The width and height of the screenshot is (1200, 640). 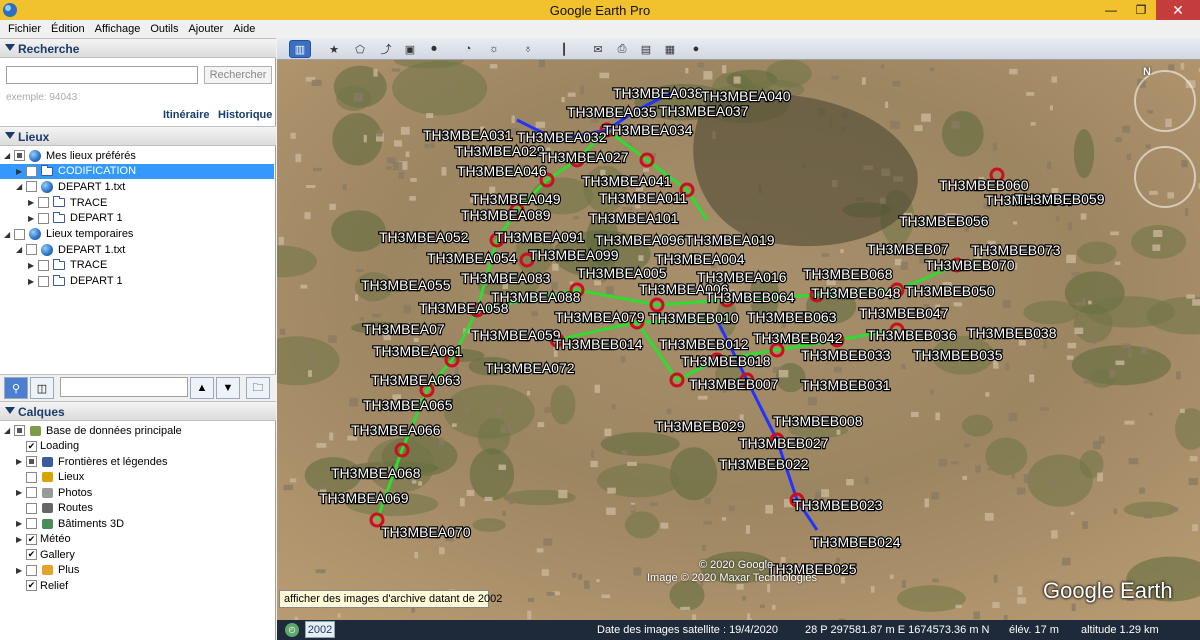 What do you see at coordinates (848, 274) in the screenshot?
I see `placemark-label: TH3MBEB068` at bounding box center [848, 274].